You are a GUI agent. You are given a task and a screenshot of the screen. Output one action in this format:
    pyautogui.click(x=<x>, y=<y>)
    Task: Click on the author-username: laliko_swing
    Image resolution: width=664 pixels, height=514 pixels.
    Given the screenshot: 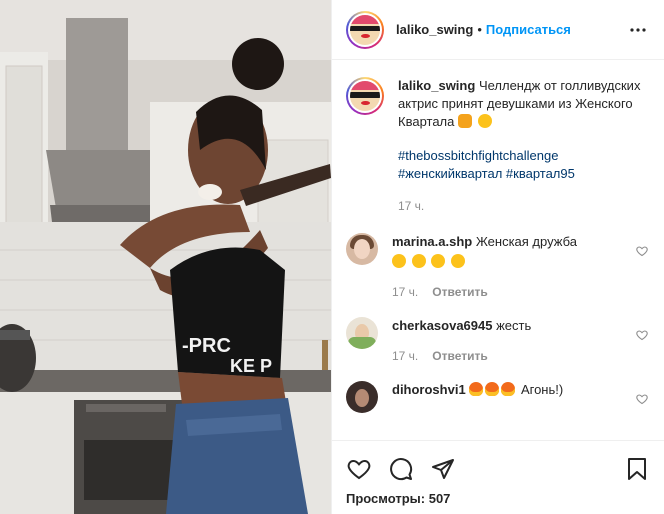 What is the action you would take?
    pyautogui.click(x=434, y=29)
    